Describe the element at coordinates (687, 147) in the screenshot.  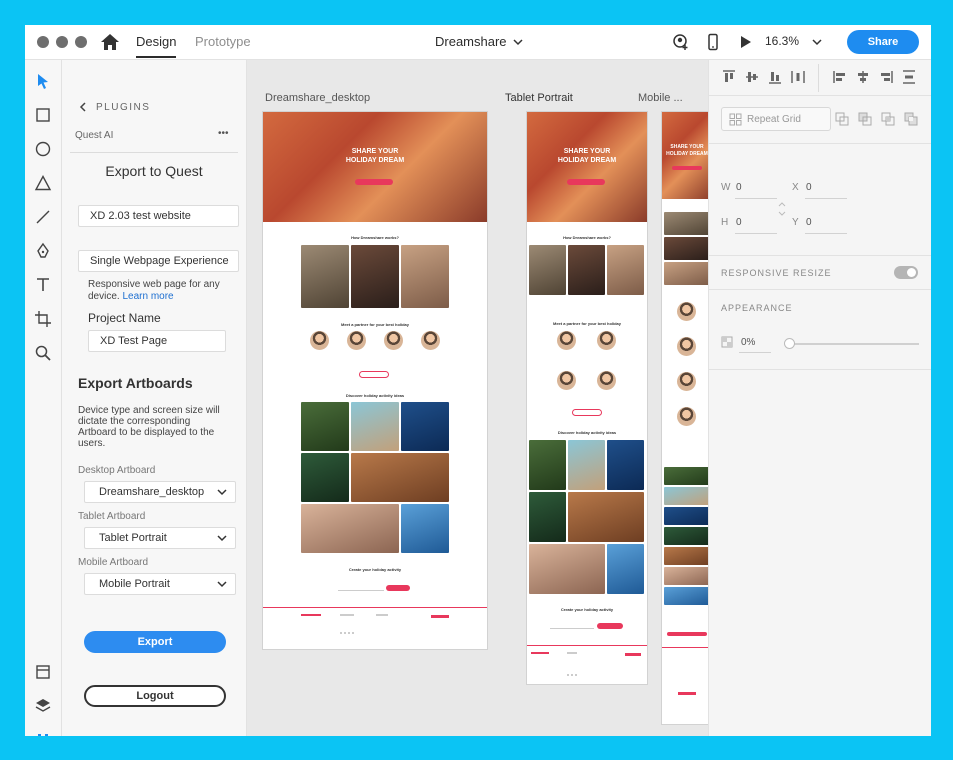
I see `hero-title-line-1: SHARE YOUR` at that location.